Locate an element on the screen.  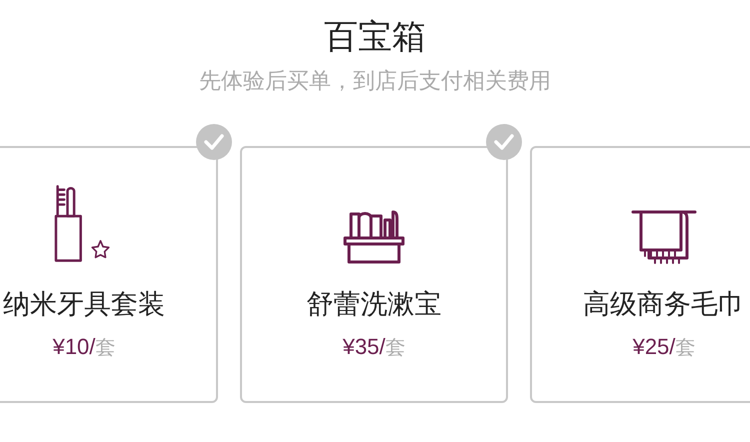
page-title: 百宝箱 is located at coordinates (375, 37).